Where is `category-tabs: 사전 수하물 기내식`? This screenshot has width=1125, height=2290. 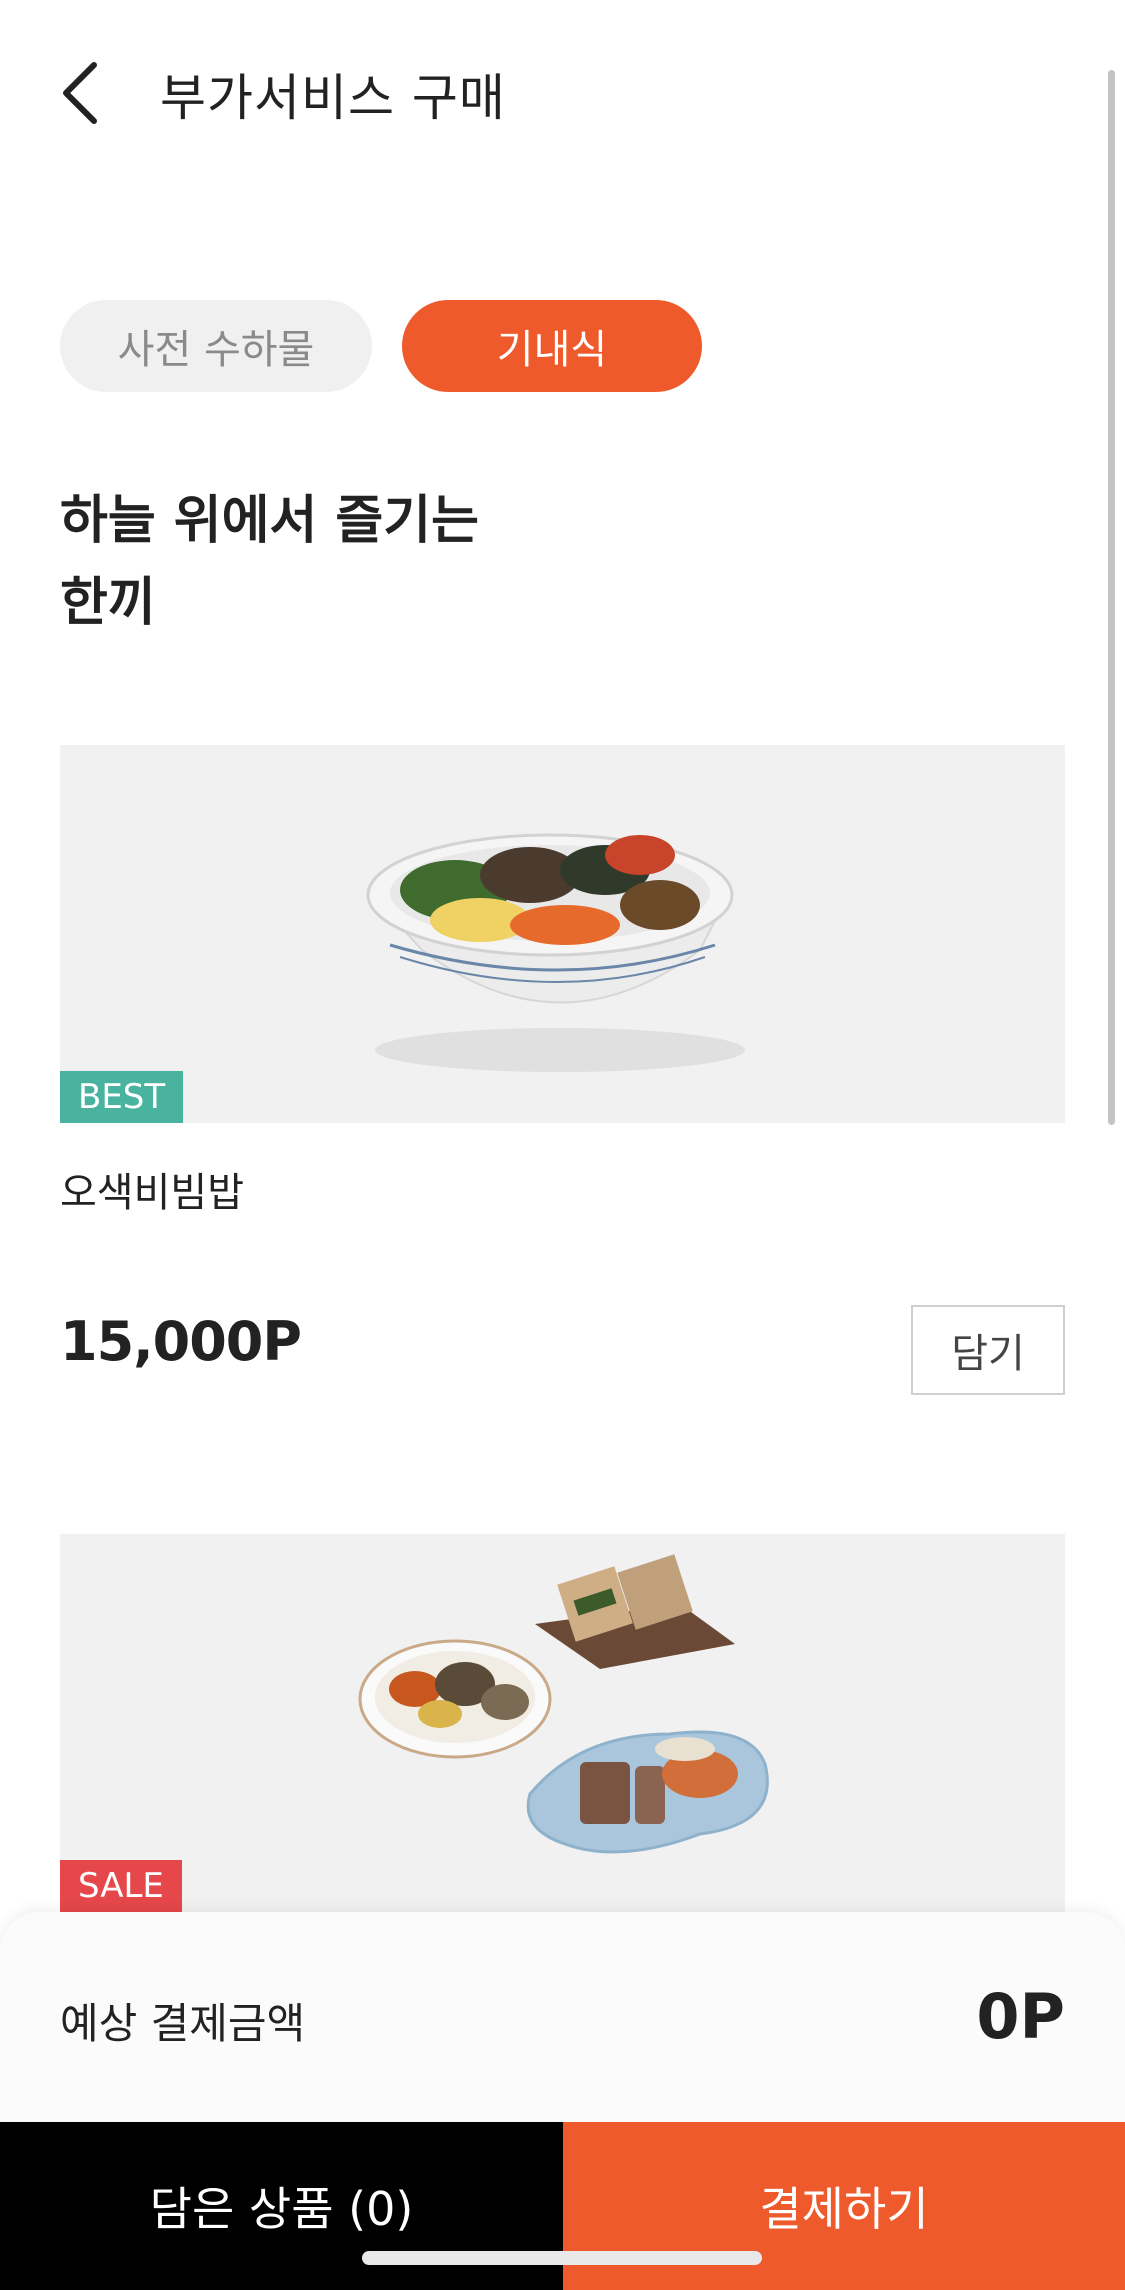
category-tabs: 사전 수하물 기내식 is located at coordinates (381, 346).